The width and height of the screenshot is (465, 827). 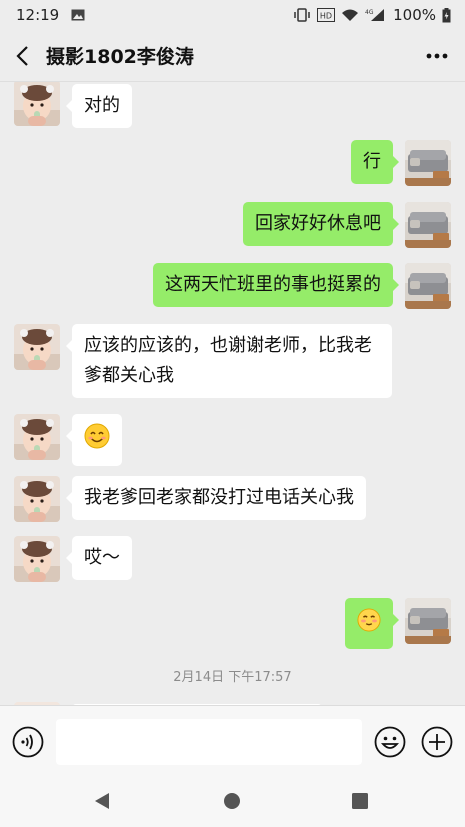 What do you see at coordinates (232, 56) in the screenshot?
I see `title-bar: 摄影1802李俊涛` at bounding box center [232, 56].